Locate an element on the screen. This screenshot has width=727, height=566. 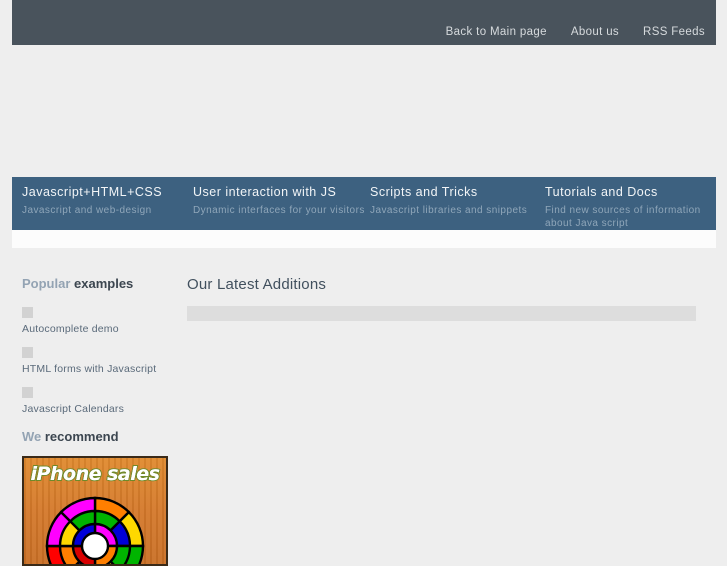
back-to-main-page-link: Back to Main page is located at coordinates (496, 32).